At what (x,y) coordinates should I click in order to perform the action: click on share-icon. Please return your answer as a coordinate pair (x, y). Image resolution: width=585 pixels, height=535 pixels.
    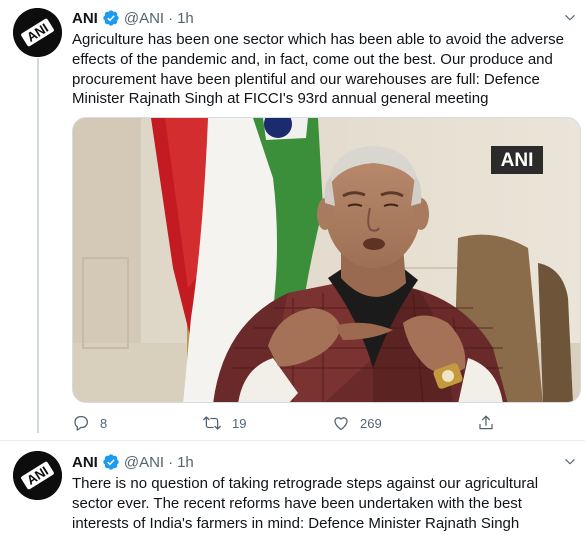
    Looking at the image, I should click on (486, 422).